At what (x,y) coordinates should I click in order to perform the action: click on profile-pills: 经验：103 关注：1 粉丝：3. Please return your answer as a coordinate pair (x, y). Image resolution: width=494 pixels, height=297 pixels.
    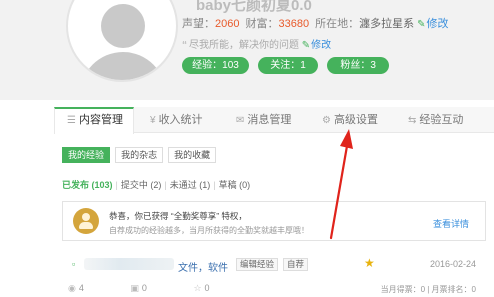
    Looking at the image, I should click on (288, 65).